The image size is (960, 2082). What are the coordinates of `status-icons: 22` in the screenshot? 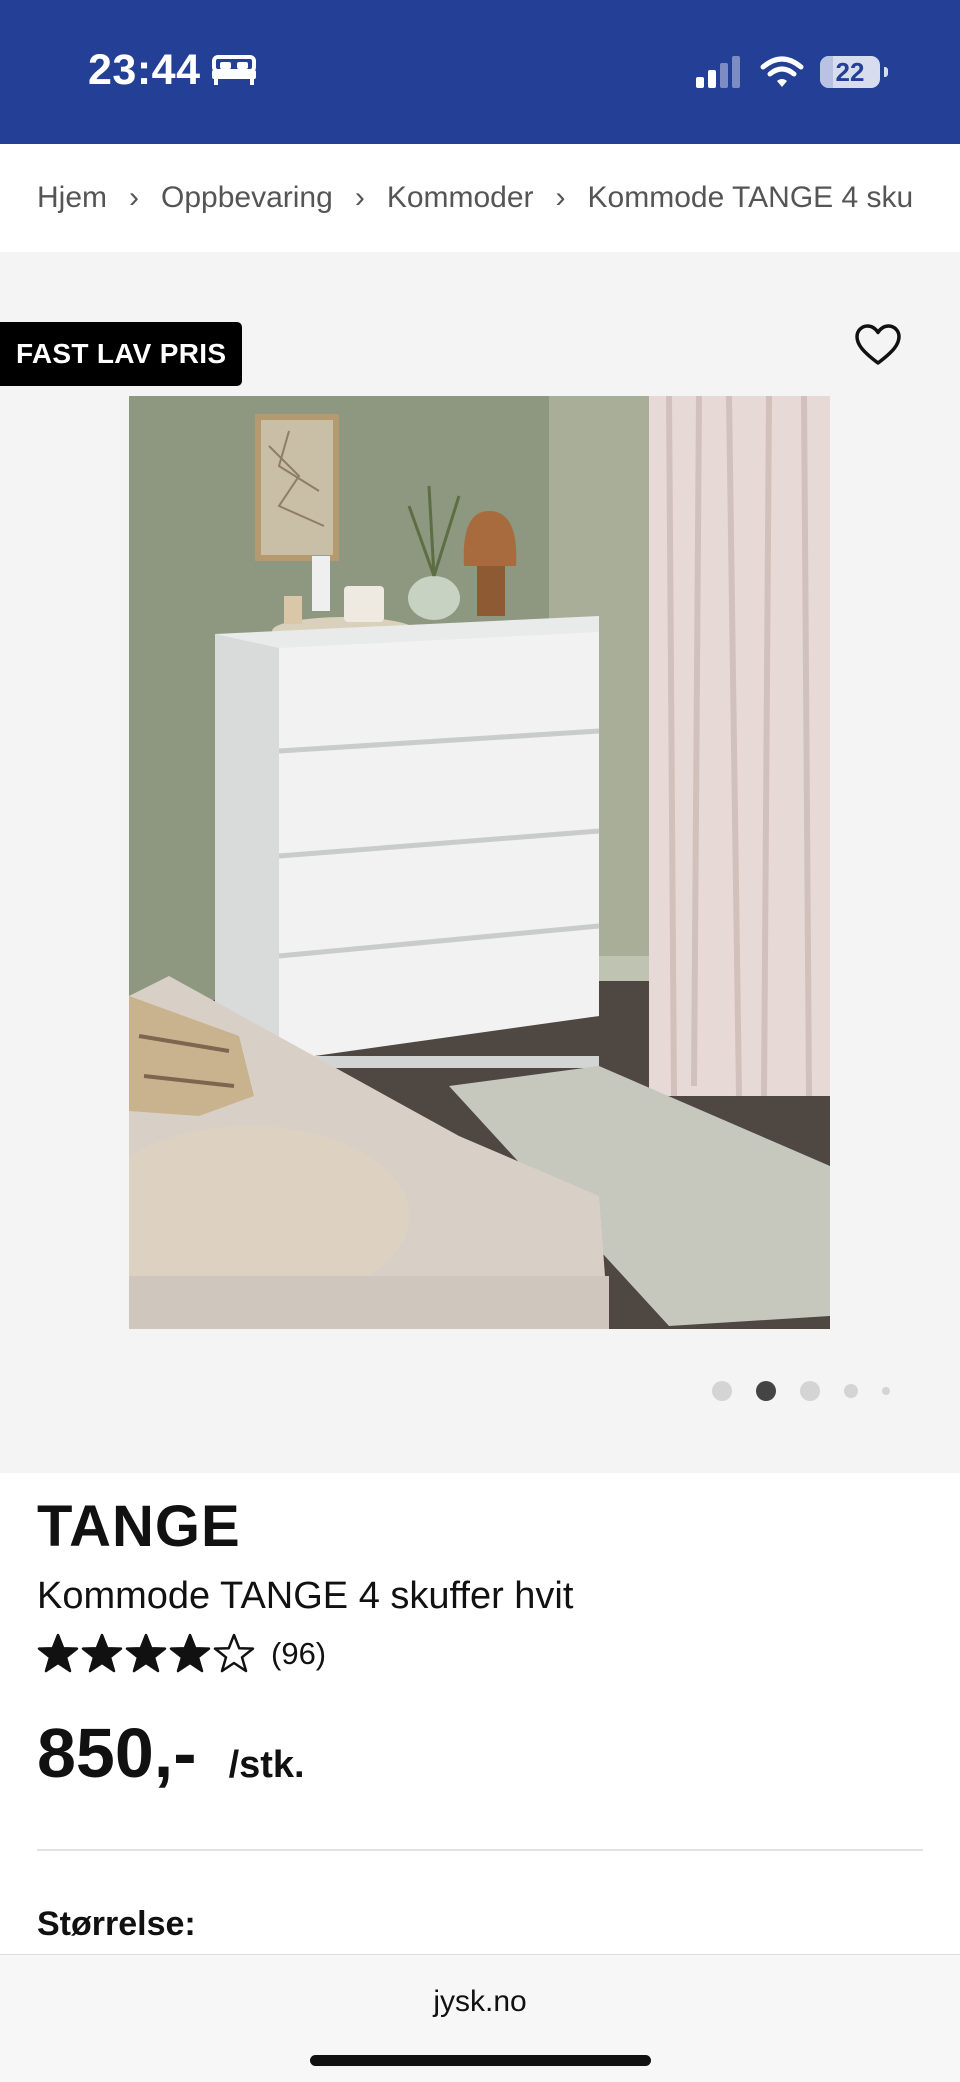 It's located at (792, 72).